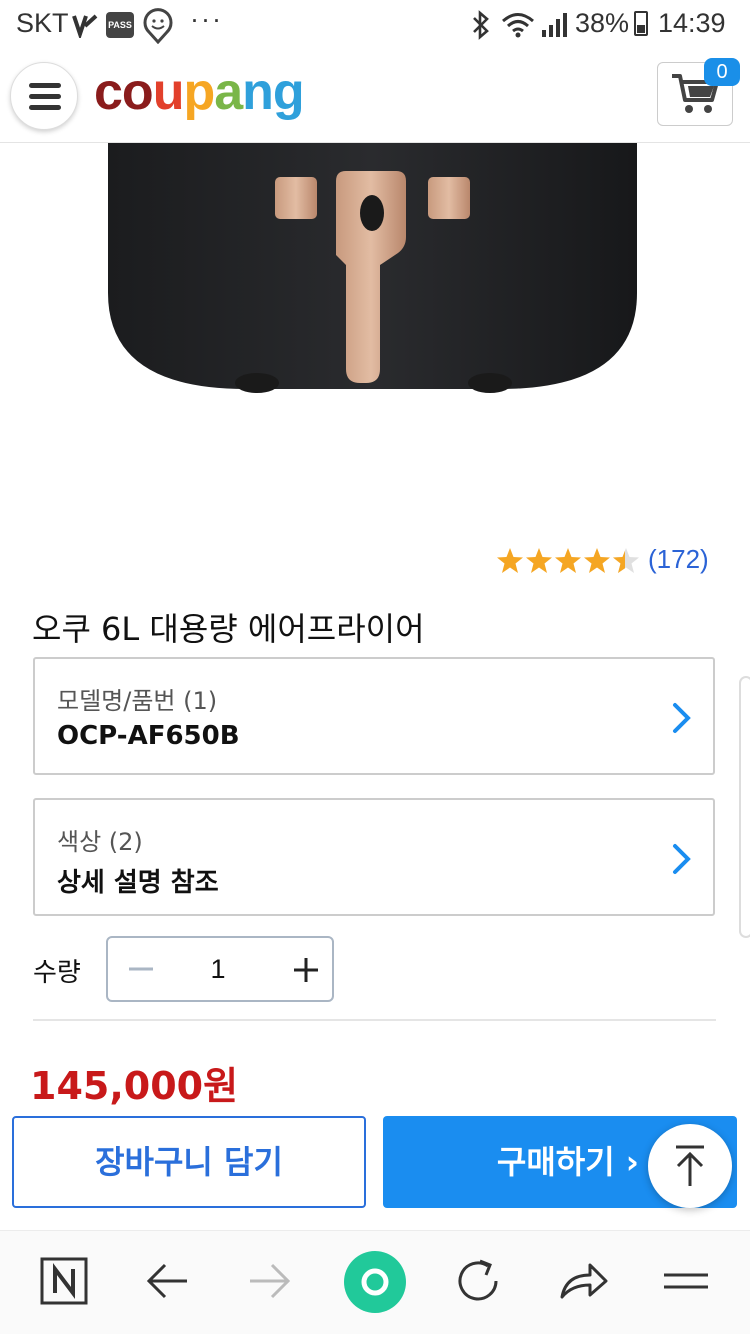 The image size is (750, 1334). Describe the element at coordinates (137, 92) in the screenshot. I see `logo-letter: o` at that location.